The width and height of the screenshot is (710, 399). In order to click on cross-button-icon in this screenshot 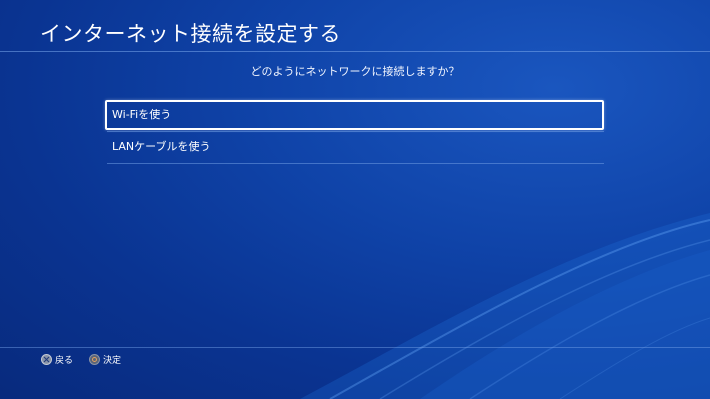, I will do `click(46, 359)`.